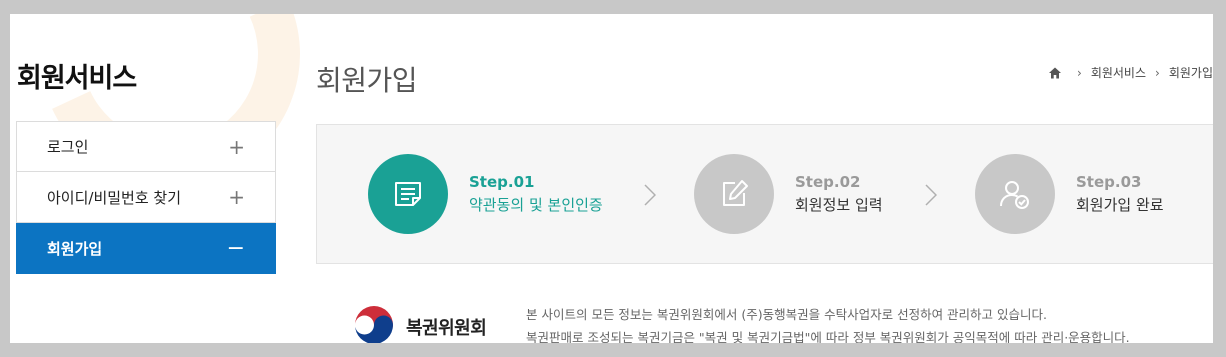  What do you see at coordinates (235, 248) in the screenshot?
I see `minus-icon: −` at bounding box center [235, 248].